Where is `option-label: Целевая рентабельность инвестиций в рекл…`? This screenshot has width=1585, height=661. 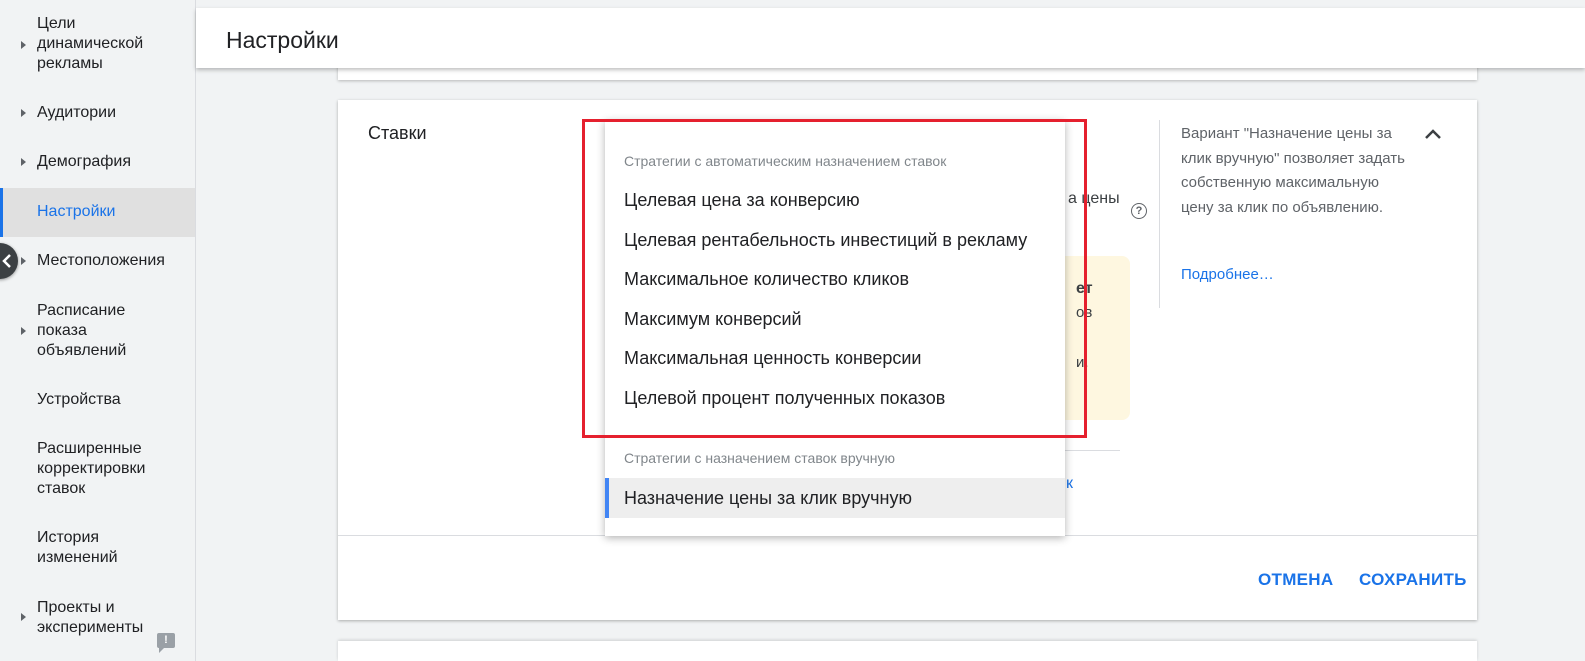 option-label: Целевая рентабельность инвестиций в рекл… is located at coordinates (826, 240).